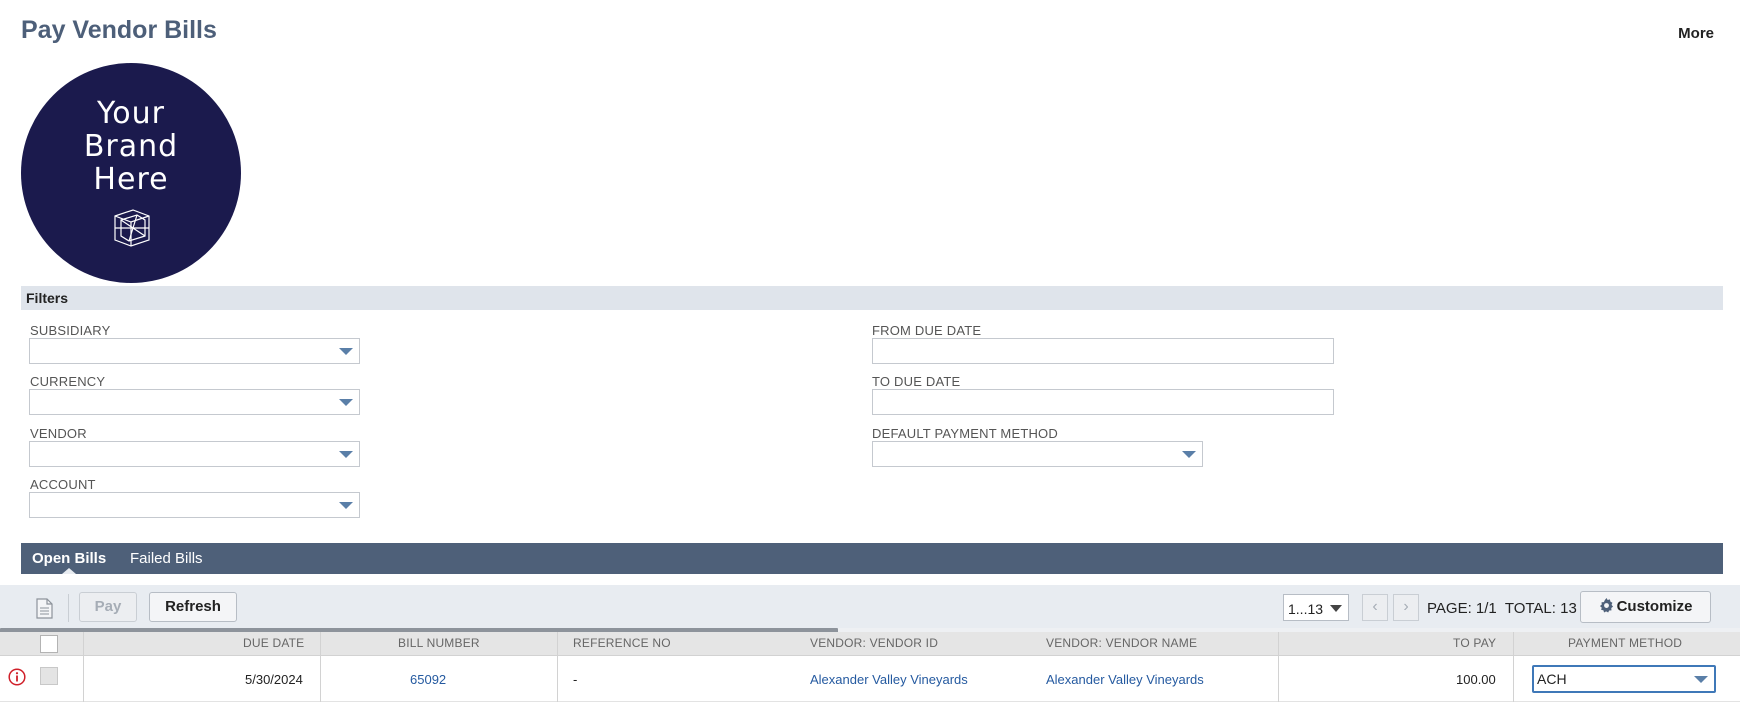 The height and width of the screenshot is (702, 1740). I want to click on brand-logo: Your Brand Here, so click(131, 173).